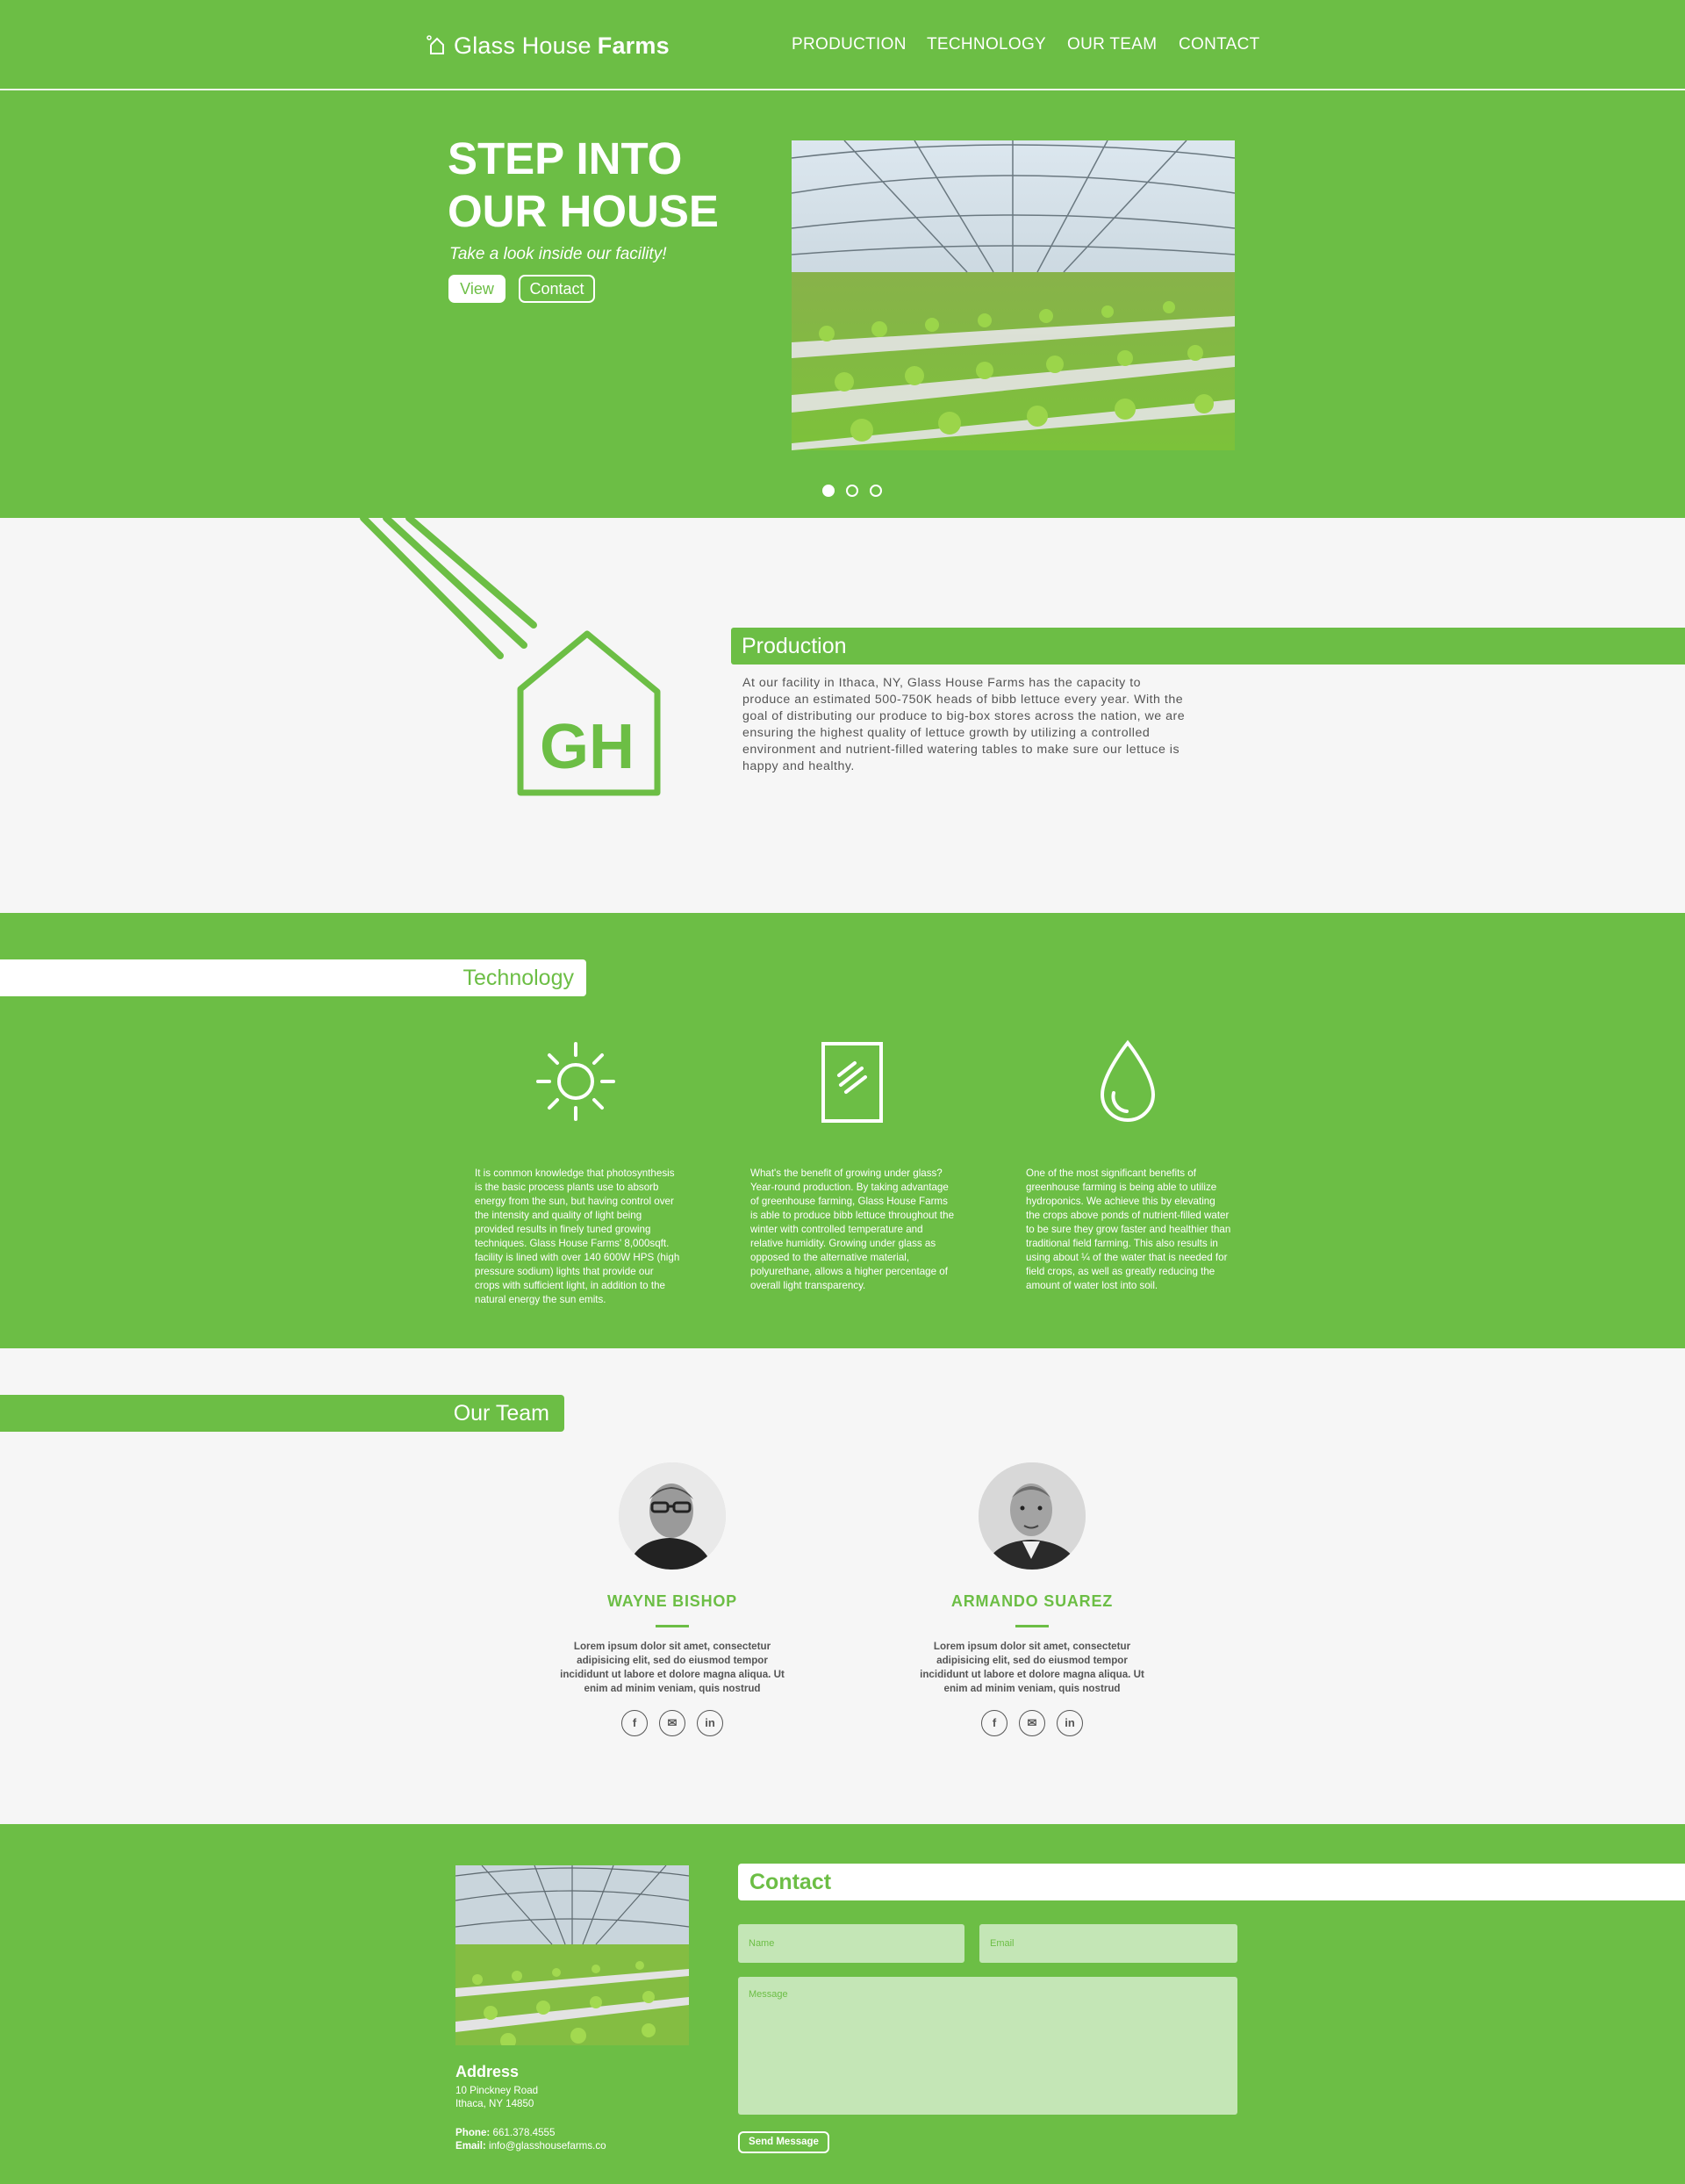  Describe the element at coordinates (293, 977) in the screenshot. I see `technology-title: Technology` at that location.